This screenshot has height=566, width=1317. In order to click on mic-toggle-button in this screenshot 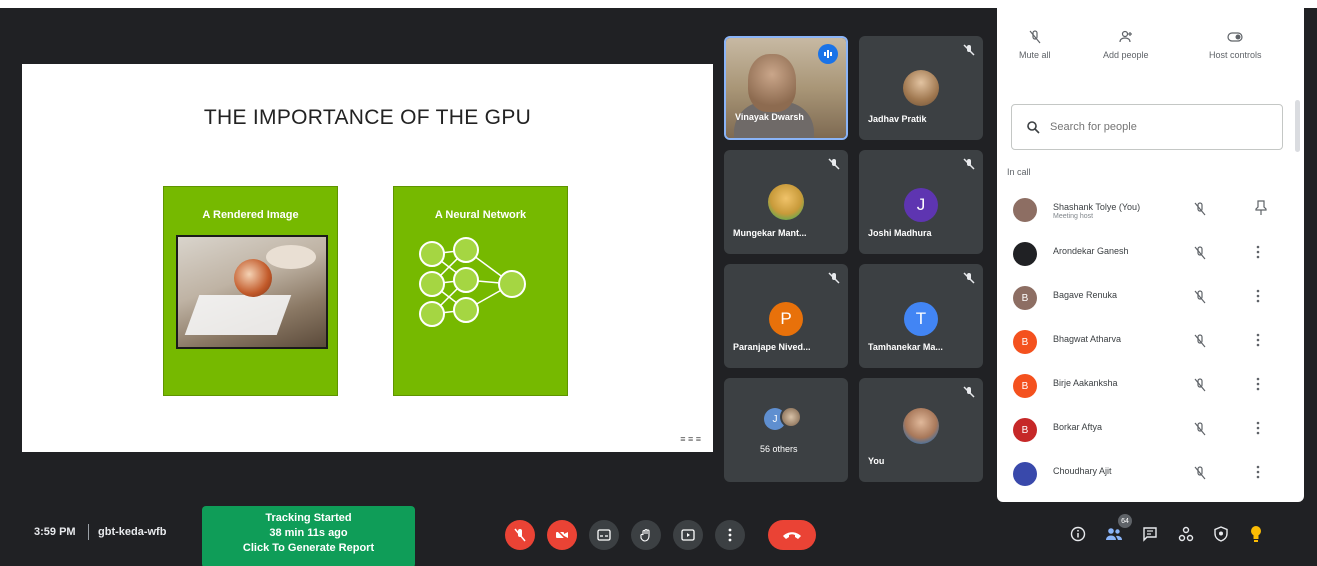, I will do `click(520, 535)`.